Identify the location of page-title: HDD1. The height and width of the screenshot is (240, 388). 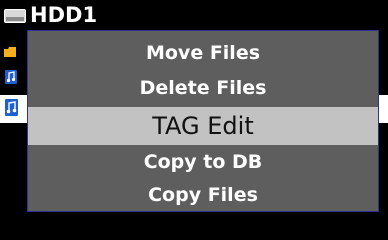
(64, 15).